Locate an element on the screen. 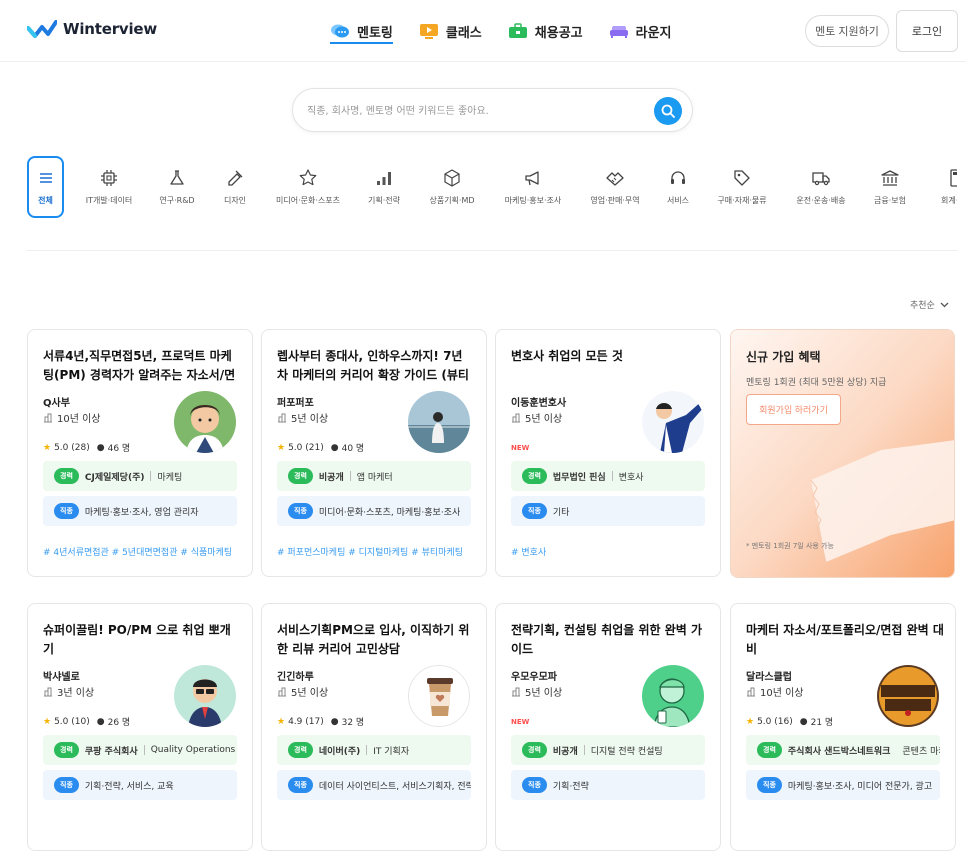  company-name: 법무법인 핀심 is located at coordinates (579, 477).